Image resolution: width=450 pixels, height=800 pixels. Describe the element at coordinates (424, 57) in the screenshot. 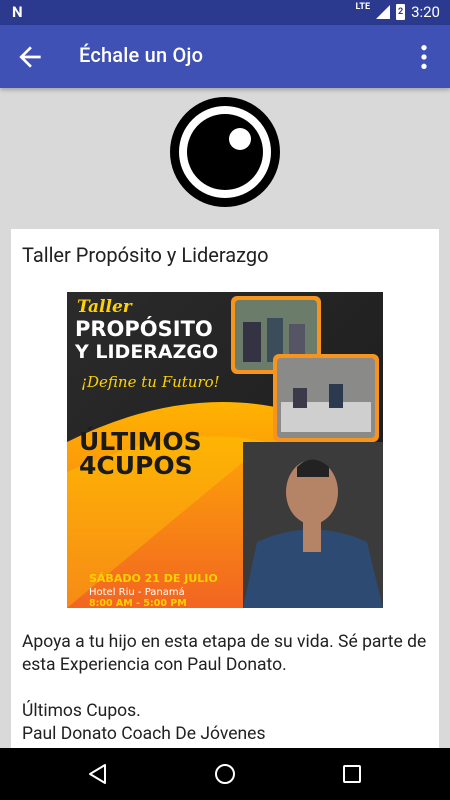

I see `more-vert-icon` at that location.